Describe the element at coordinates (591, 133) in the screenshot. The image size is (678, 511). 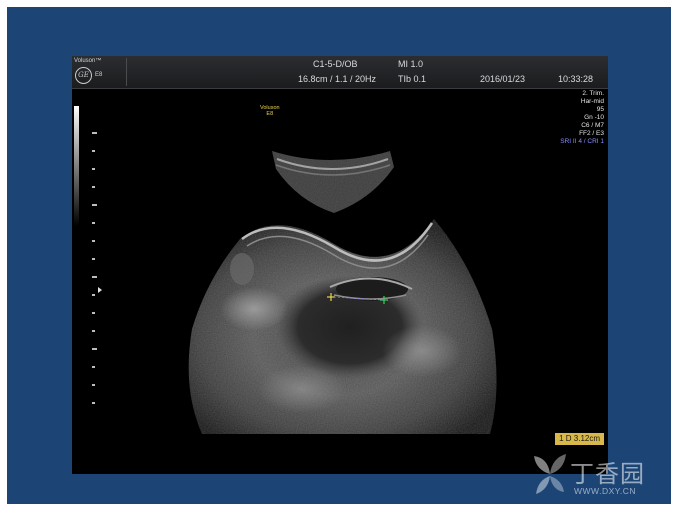
I see `param-line: FF2 / E3` at that location.